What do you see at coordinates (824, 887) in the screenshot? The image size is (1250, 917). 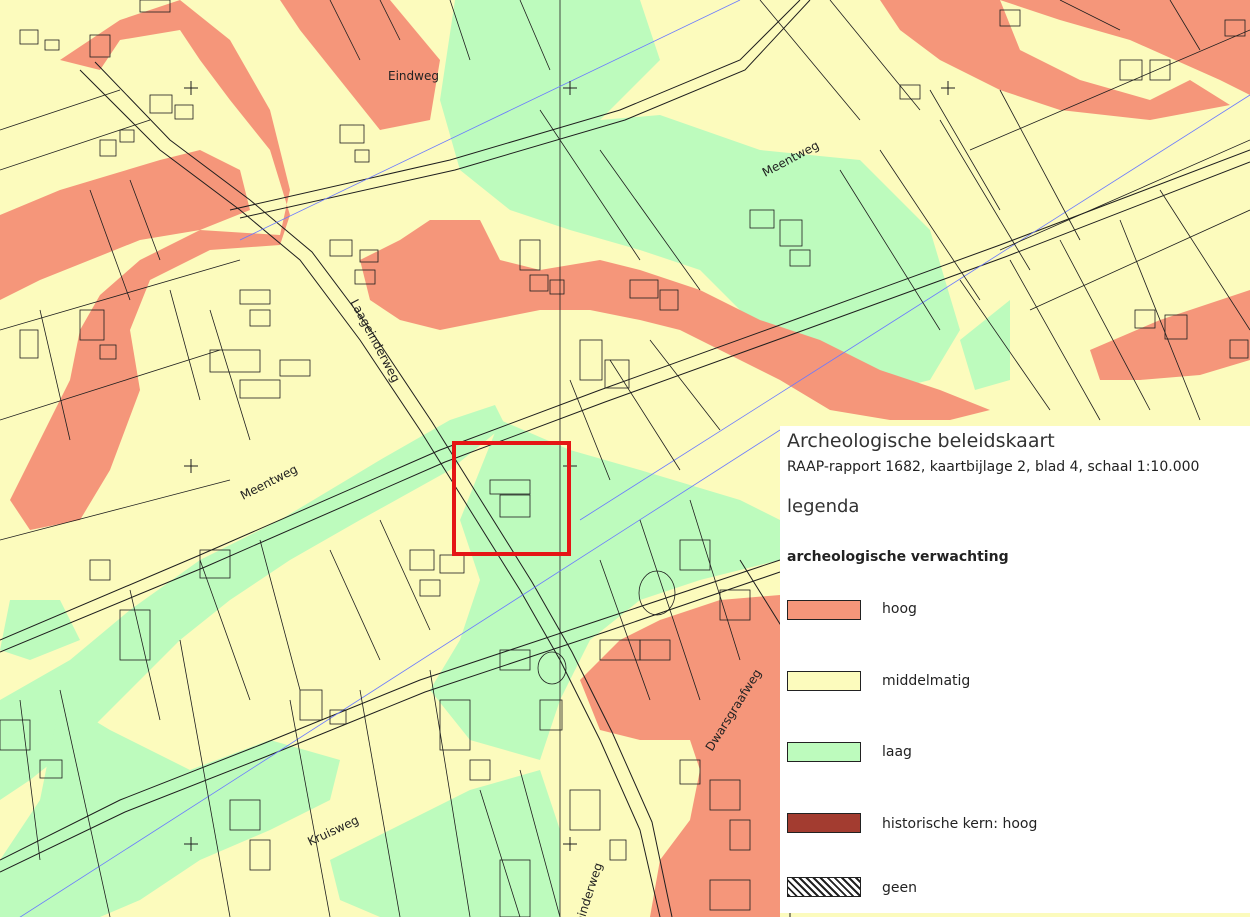 I see `legend-swatch-geen` at bounding box center [824, 887].